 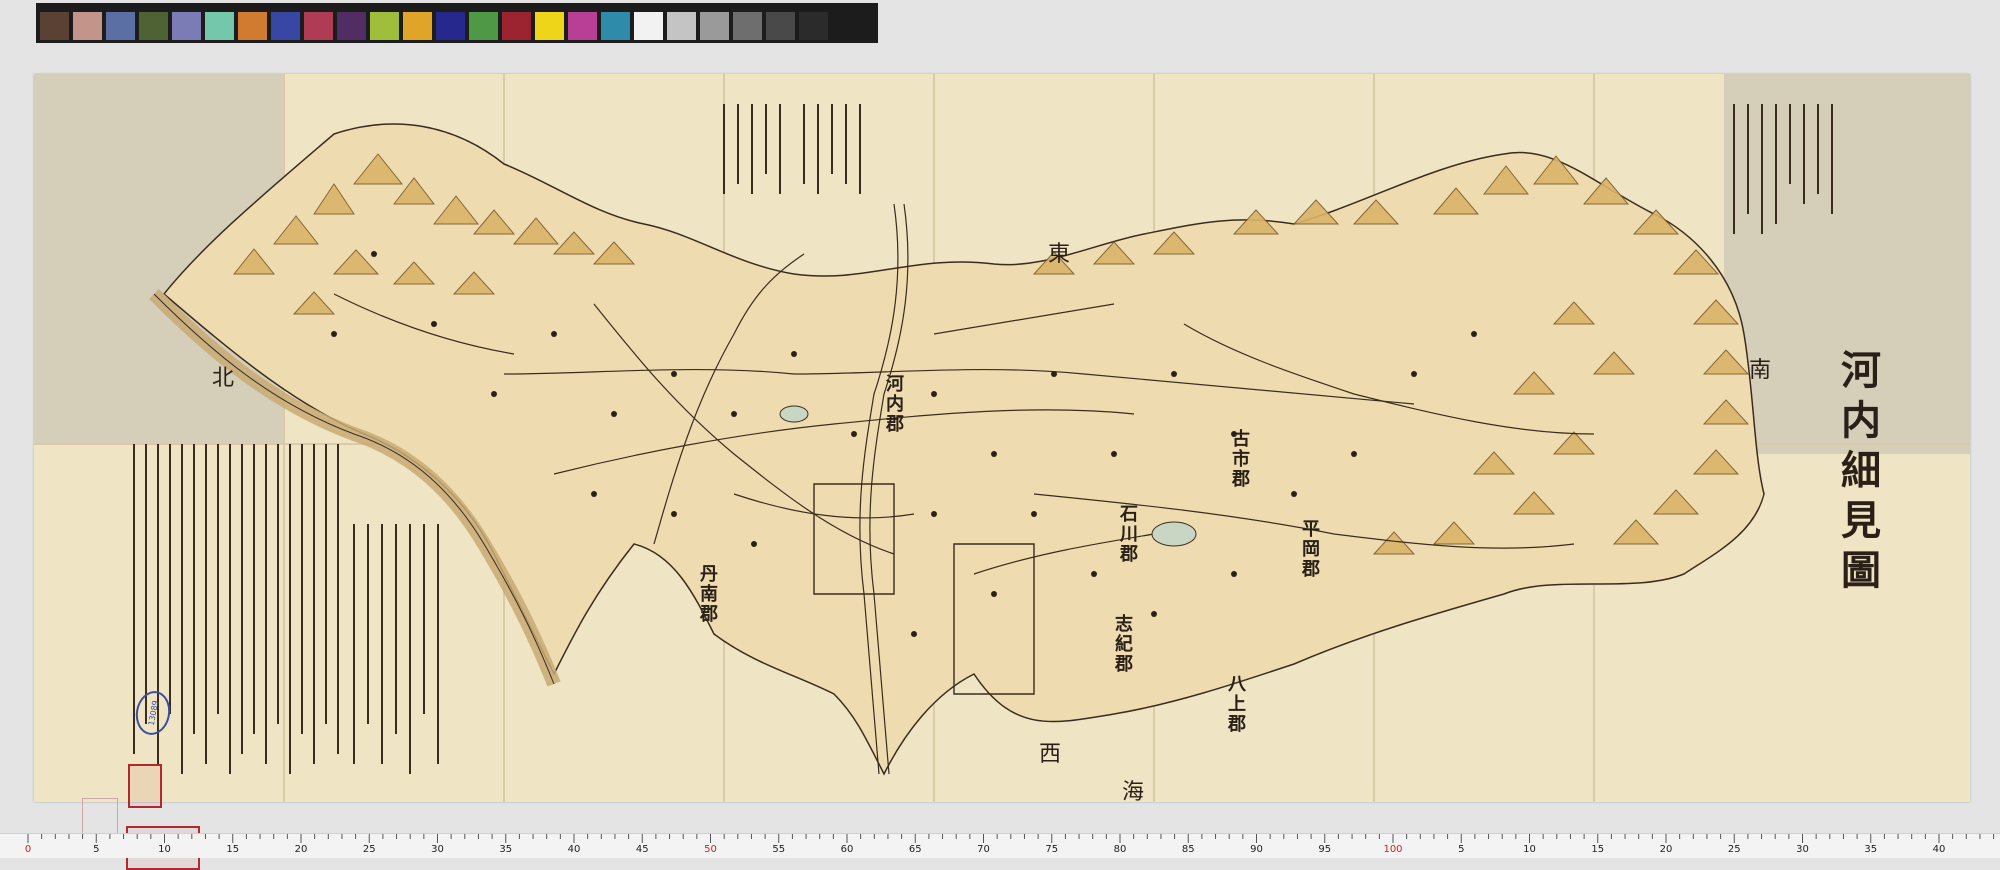 I want to click on ruler-label: 85, so click(x=1188, y=849).